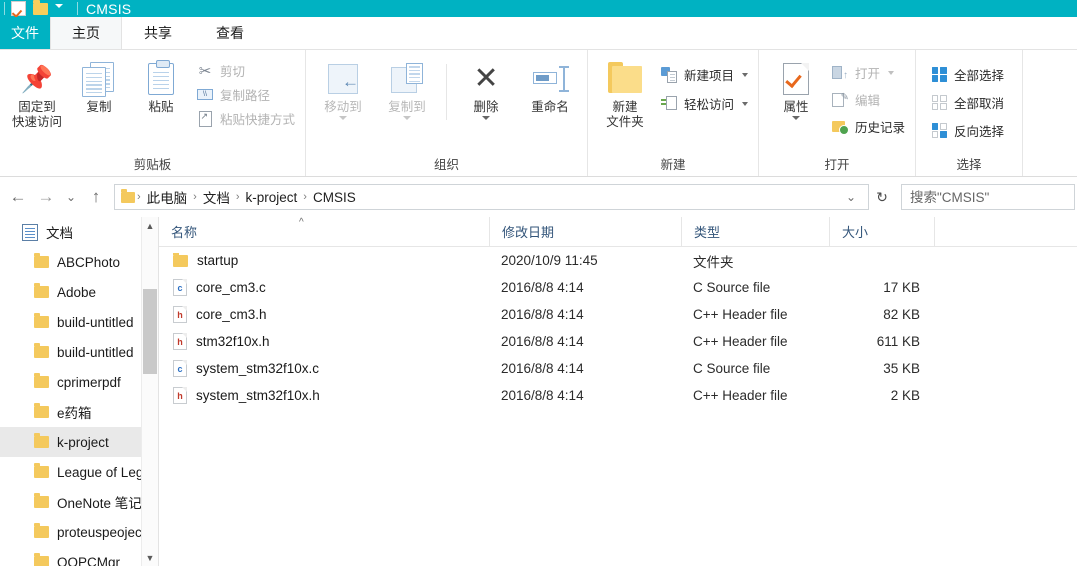  What do you see at coordinates (158, 33) in the screenshot?
I see `tab-share: 共享` at bounding box center [158, 33].